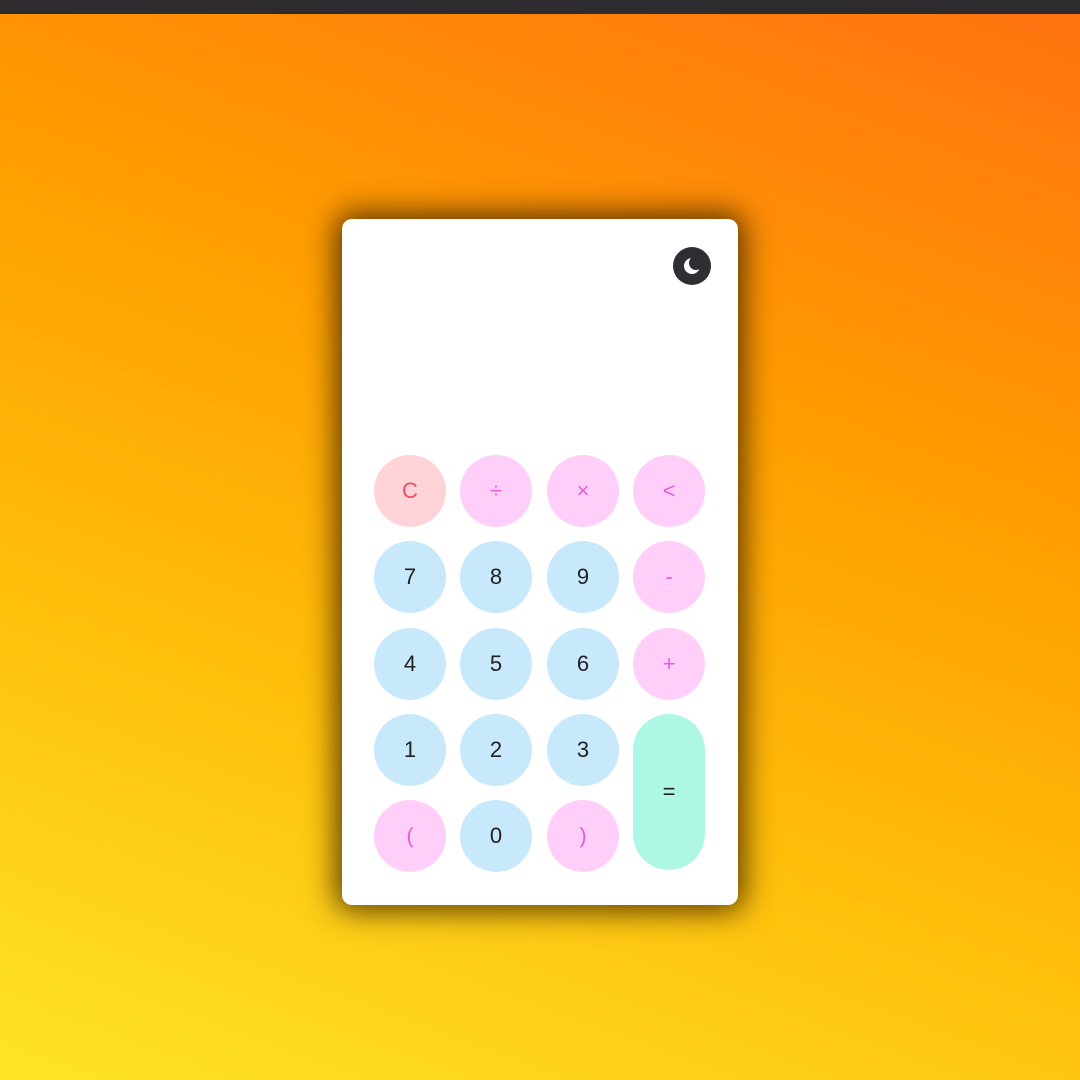 The width and height of the screenshot is (1080, 1080). What do you see at coordinates (583, 750) in the screenshot?
I see `digit-3-button: 3` at bounding box center [583, 750].